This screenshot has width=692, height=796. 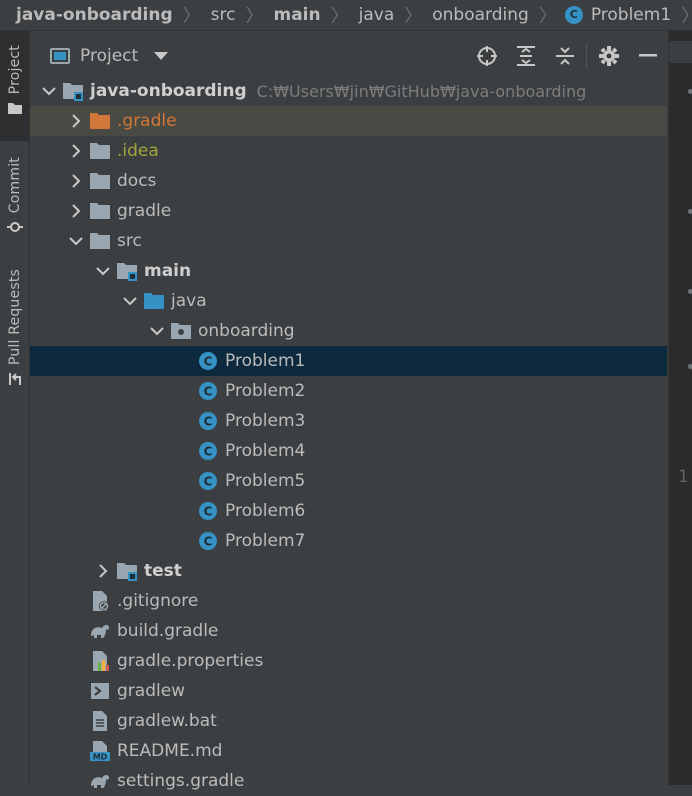 What do you see at coordinates (348, 331) in the screenshot?
I see `tree-folder-row: onboarding` at bounding box center [348, 331].